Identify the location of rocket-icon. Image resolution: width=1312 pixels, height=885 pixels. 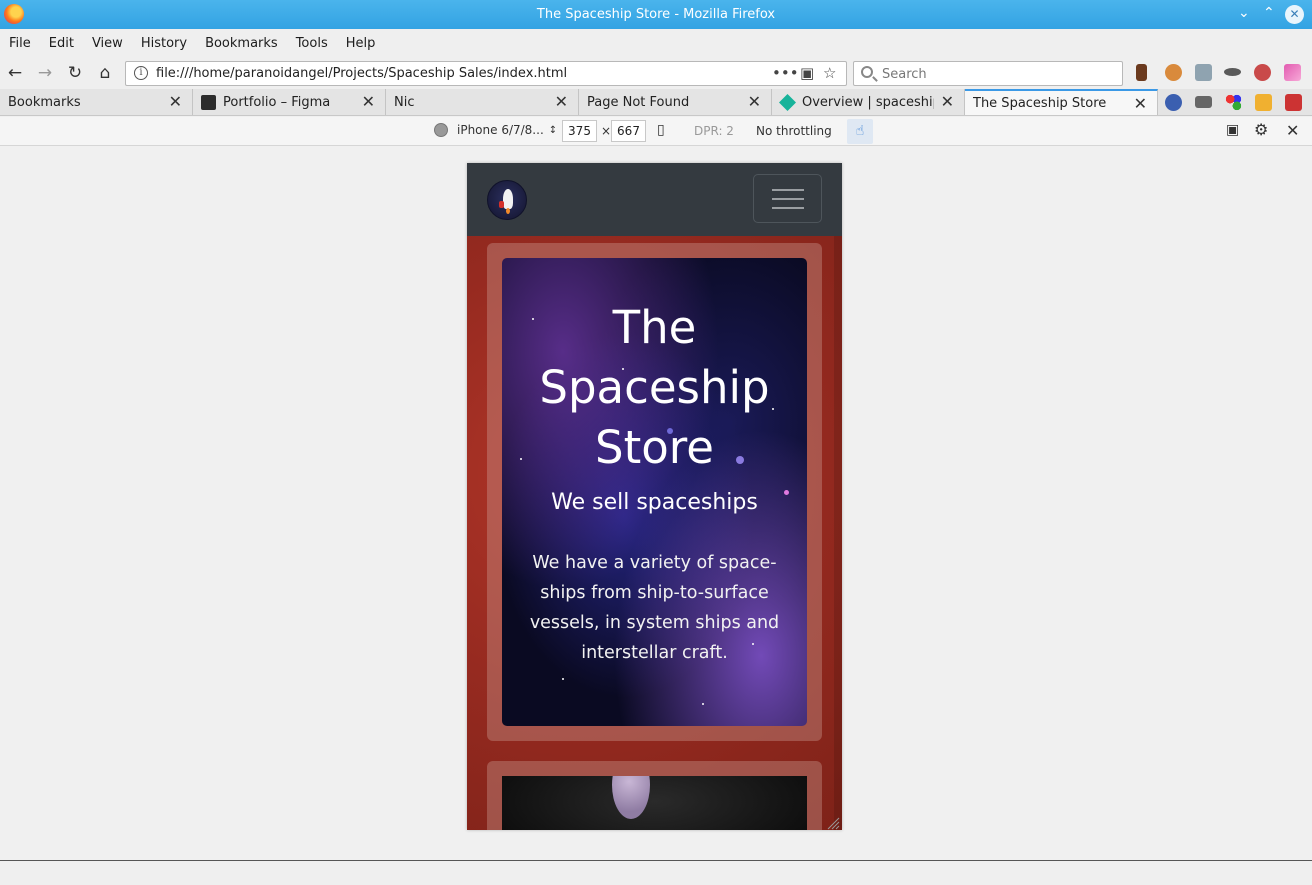
(507, 200).